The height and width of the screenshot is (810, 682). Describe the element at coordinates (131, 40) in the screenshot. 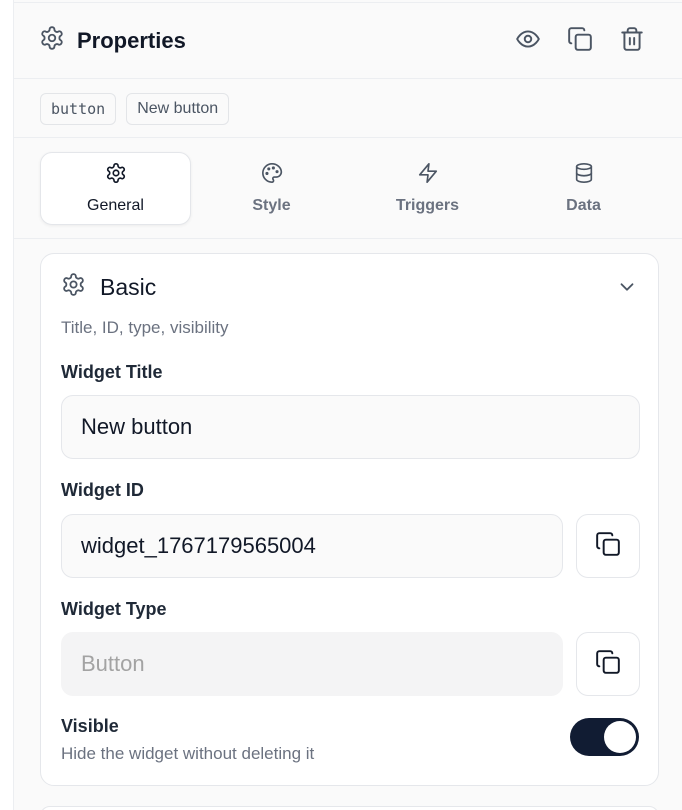

I see `panel-title: Properties` at that location.